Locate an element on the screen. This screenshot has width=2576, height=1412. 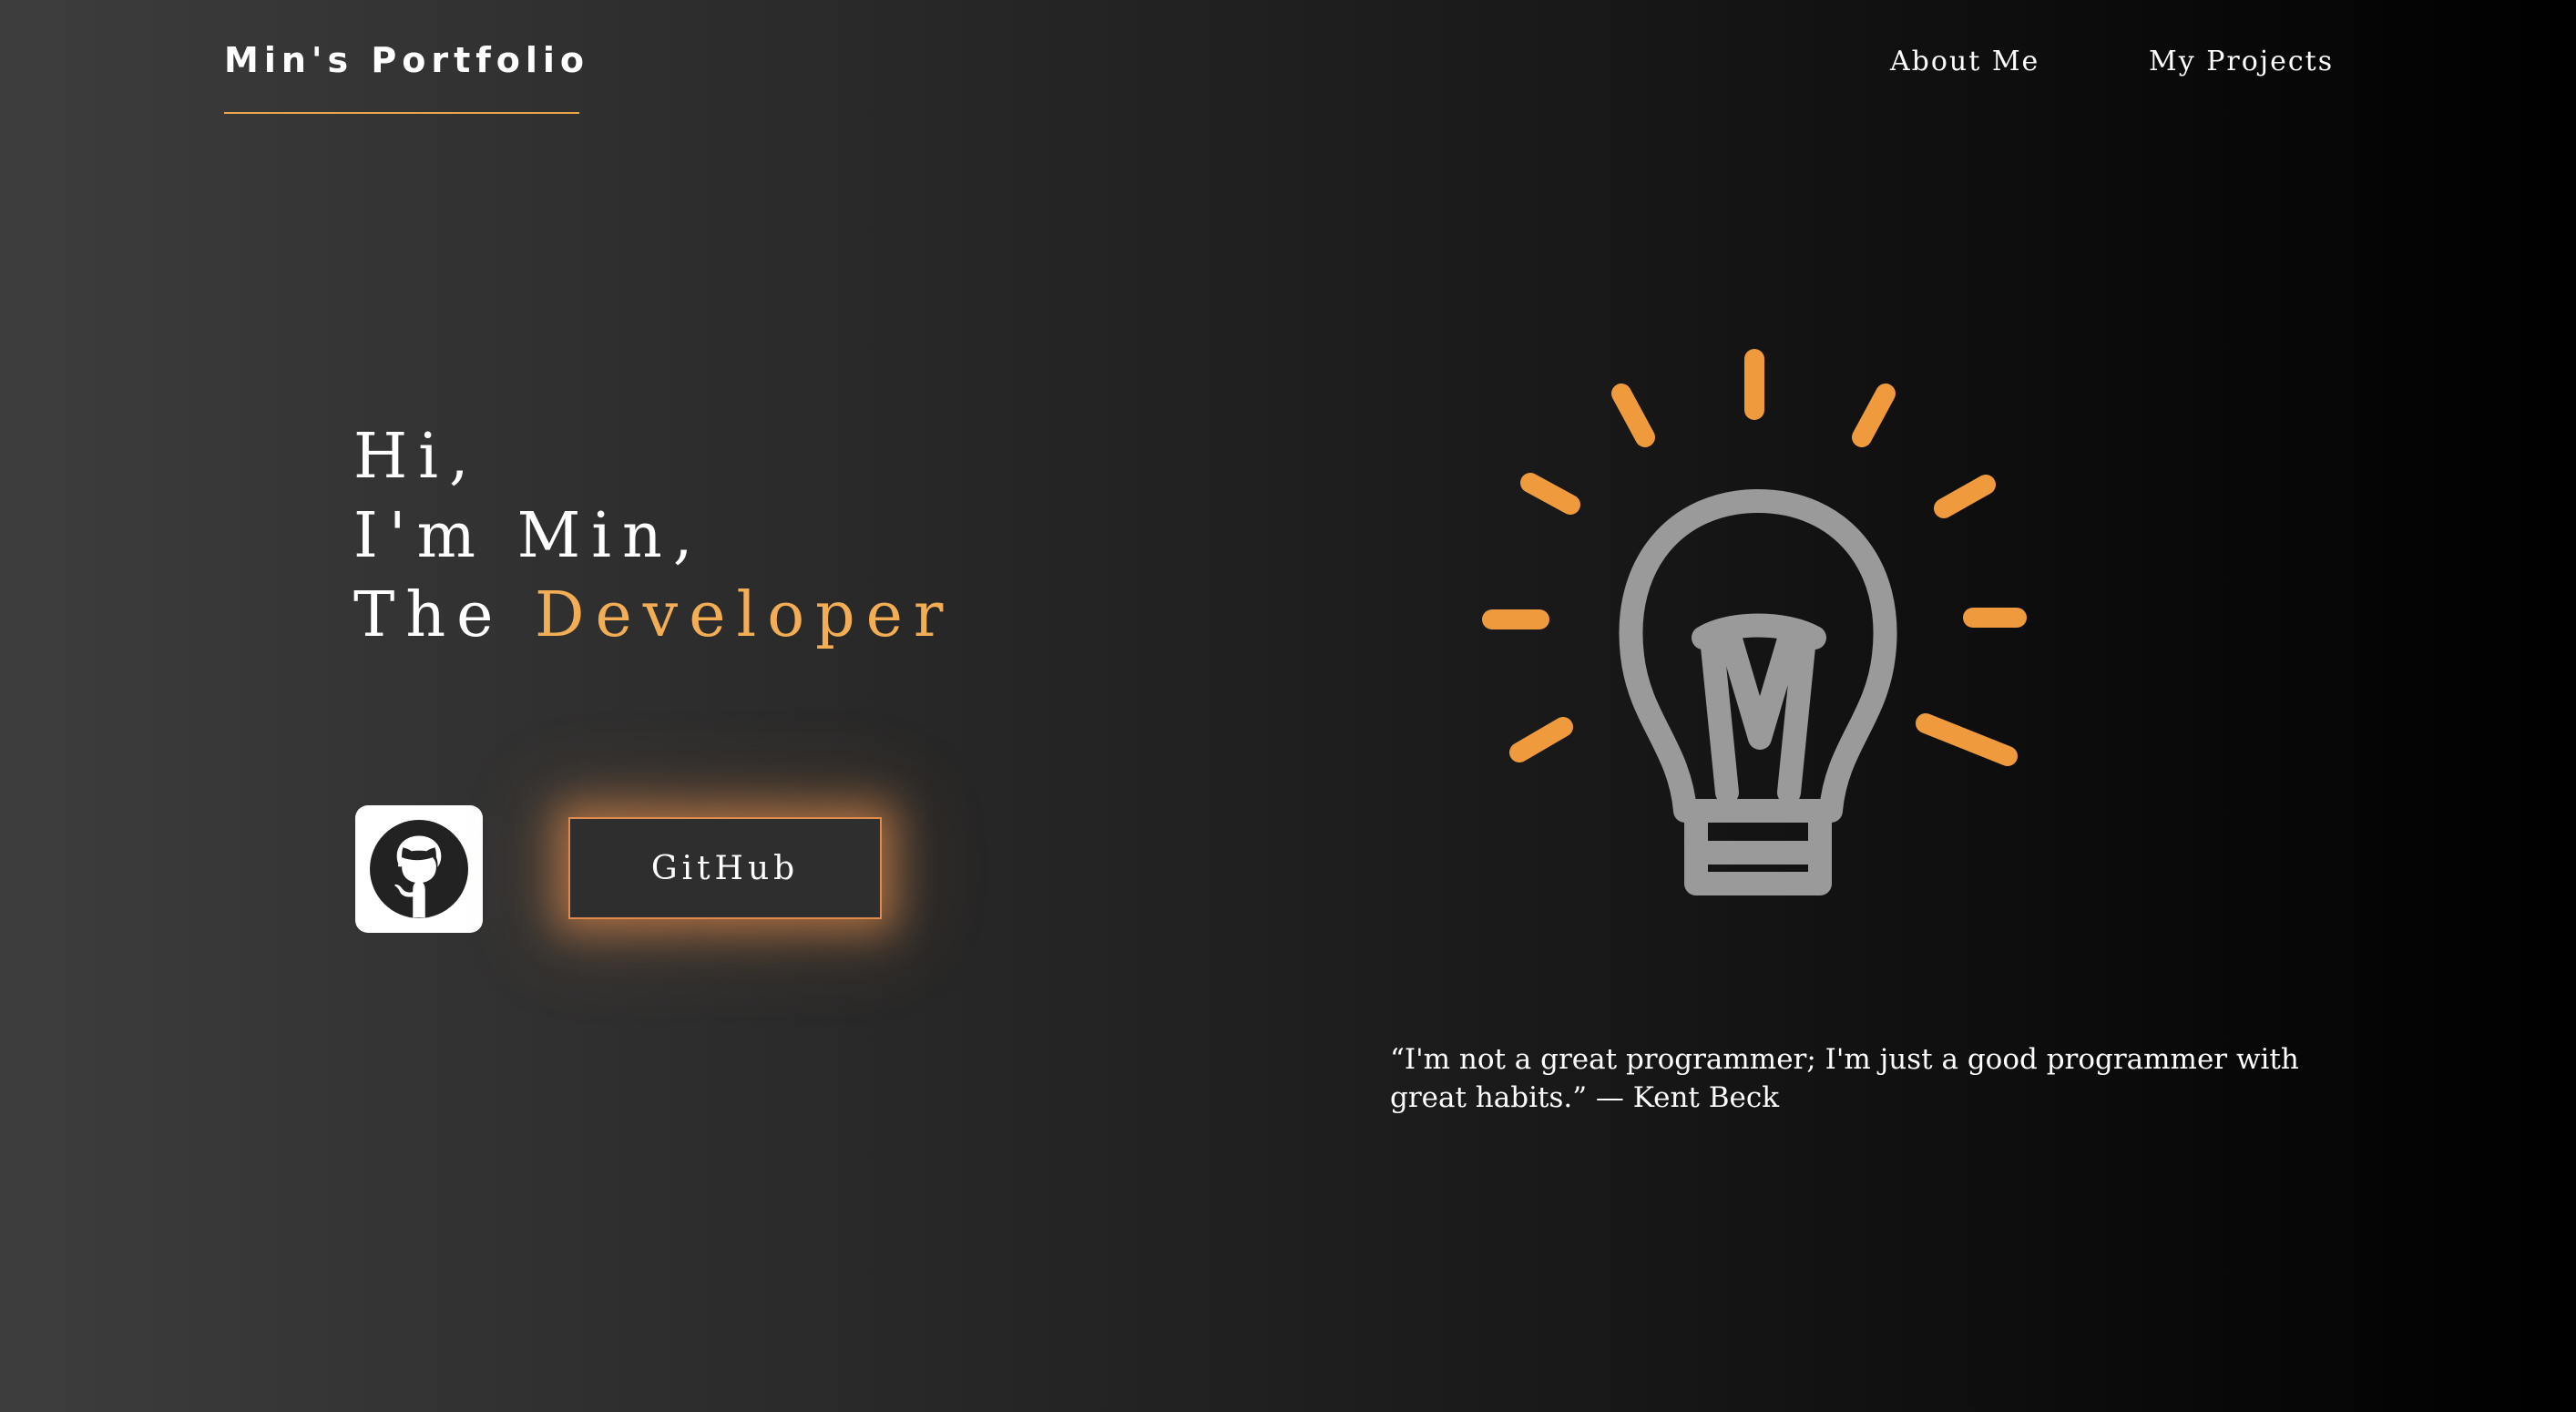
hero-line-role: The Developer is located at coordinates (654, 615).